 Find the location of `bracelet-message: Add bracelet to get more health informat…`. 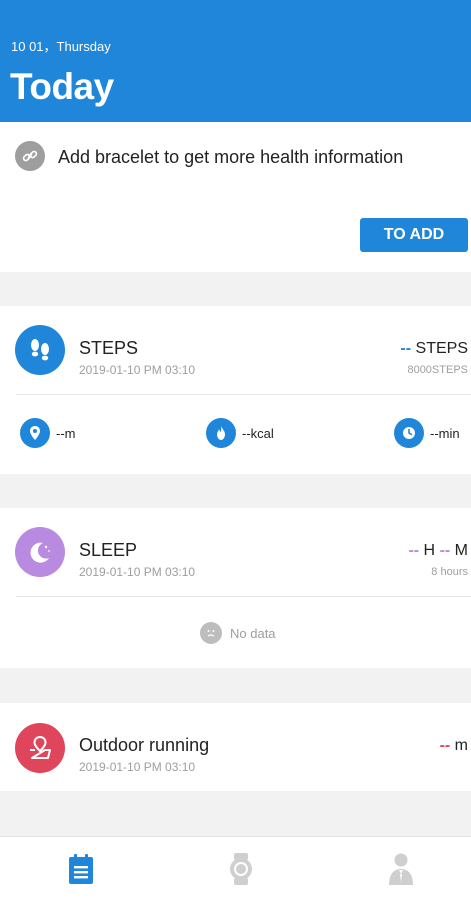

bracelet-message: Add bracelet to get more health informat… is located at coordinates (231, 157).